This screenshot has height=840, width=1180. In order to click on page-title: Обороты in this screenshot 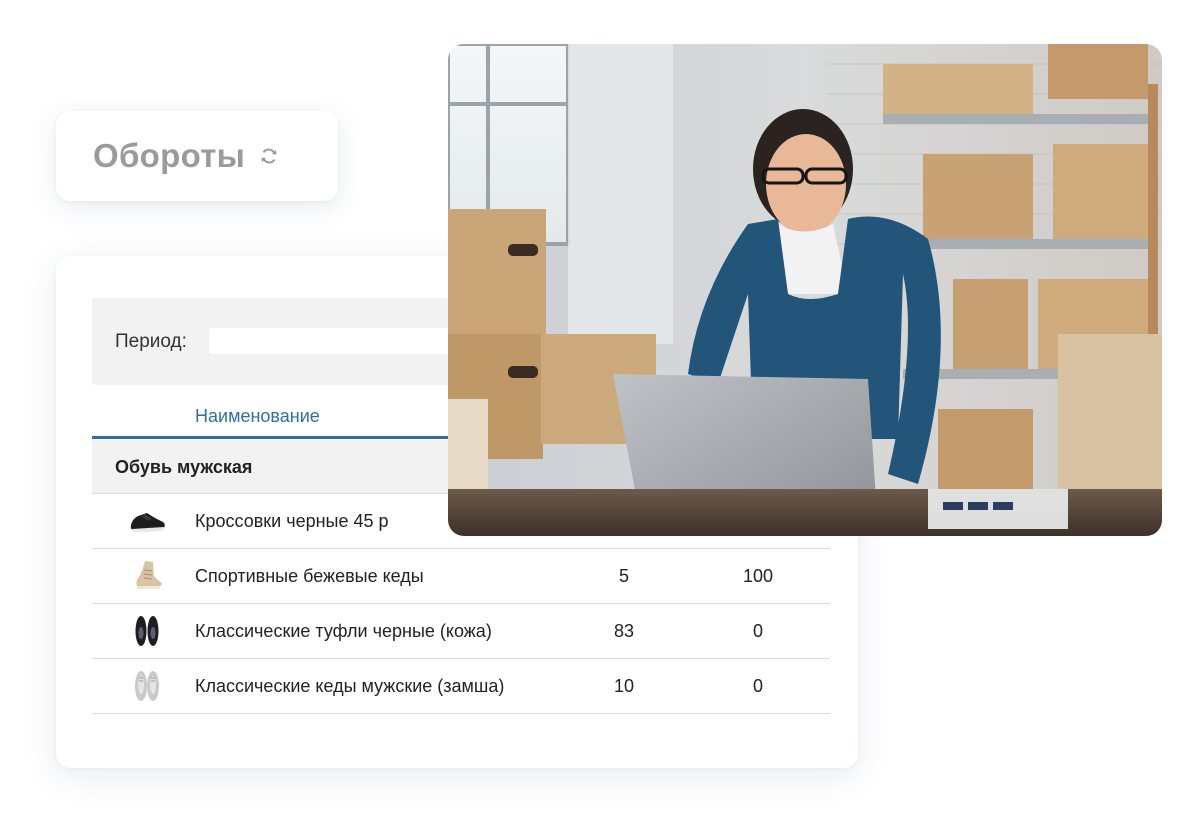, I will do `click(169, 155)`.